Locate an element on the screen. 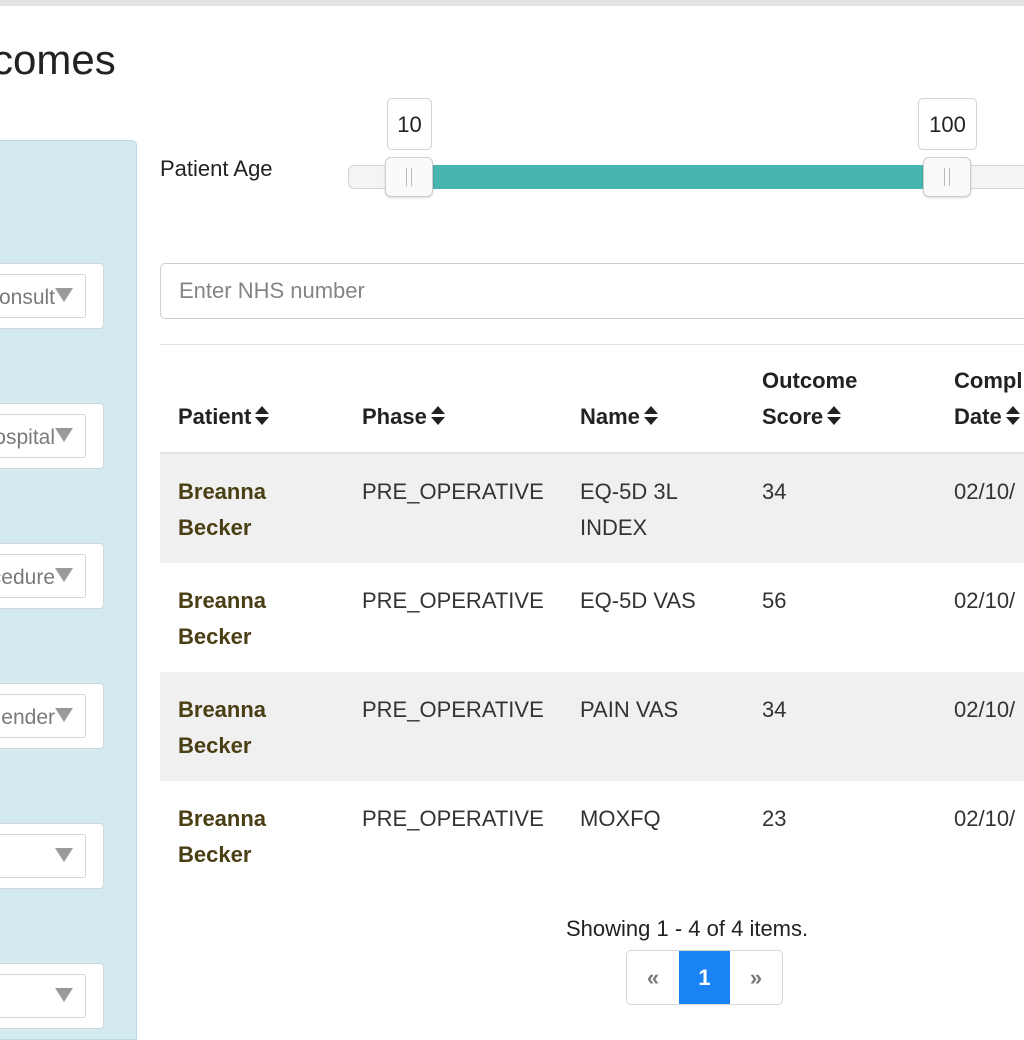  name-cell: EQ-5D VAS is located at coordinates (655, 601).